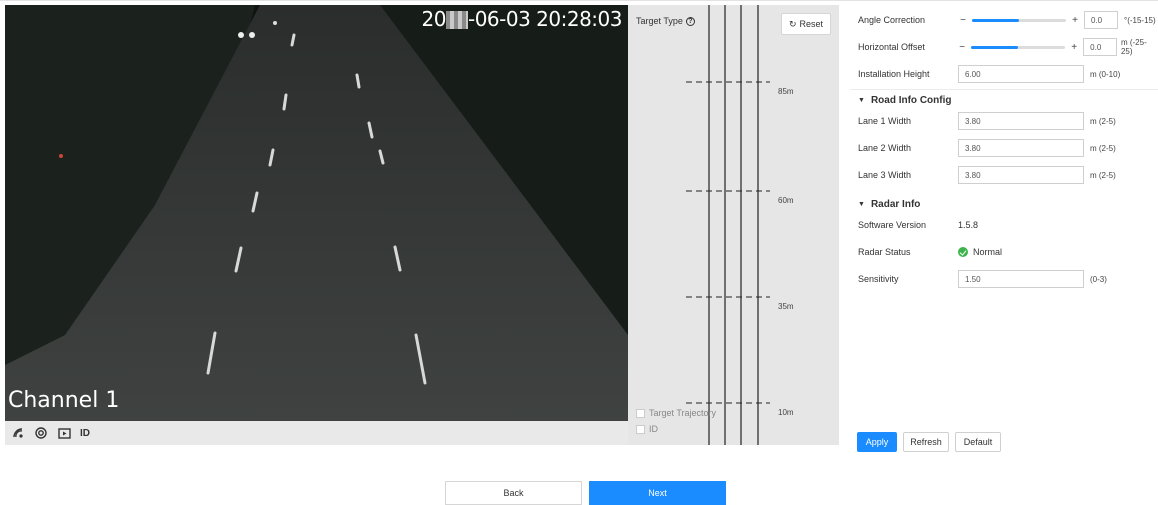  What do you see at coordinates (786, 200) in the screenshot?
I see `distance-label: 60m` at bounding box center [786, 200].